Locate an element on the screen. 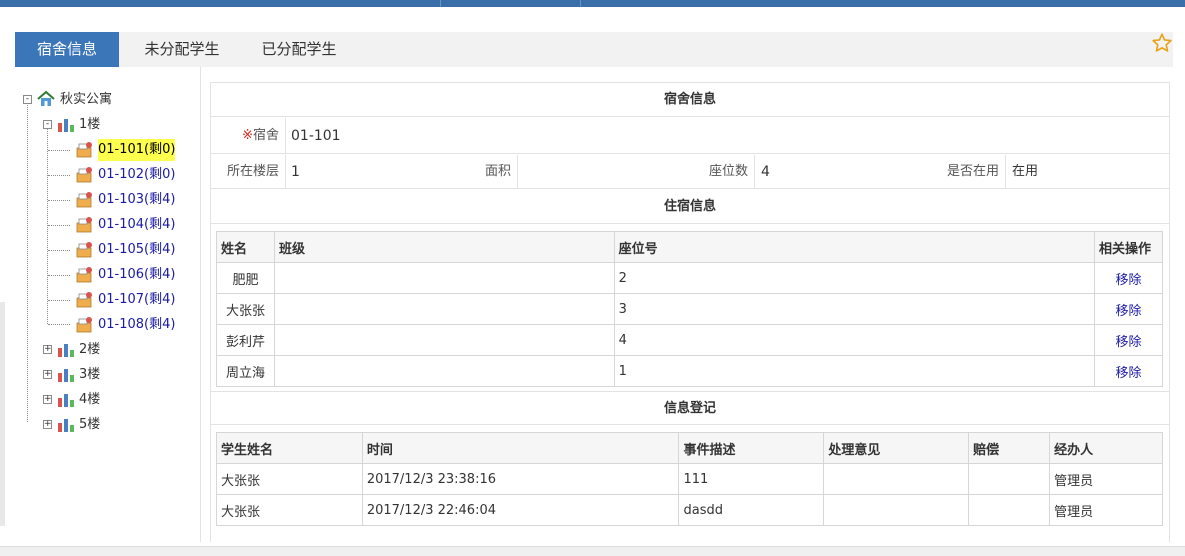 This screenshot has width=1185, height=556. tree-room-label: 01-107(剩4) is located at coordinates (136, 300).